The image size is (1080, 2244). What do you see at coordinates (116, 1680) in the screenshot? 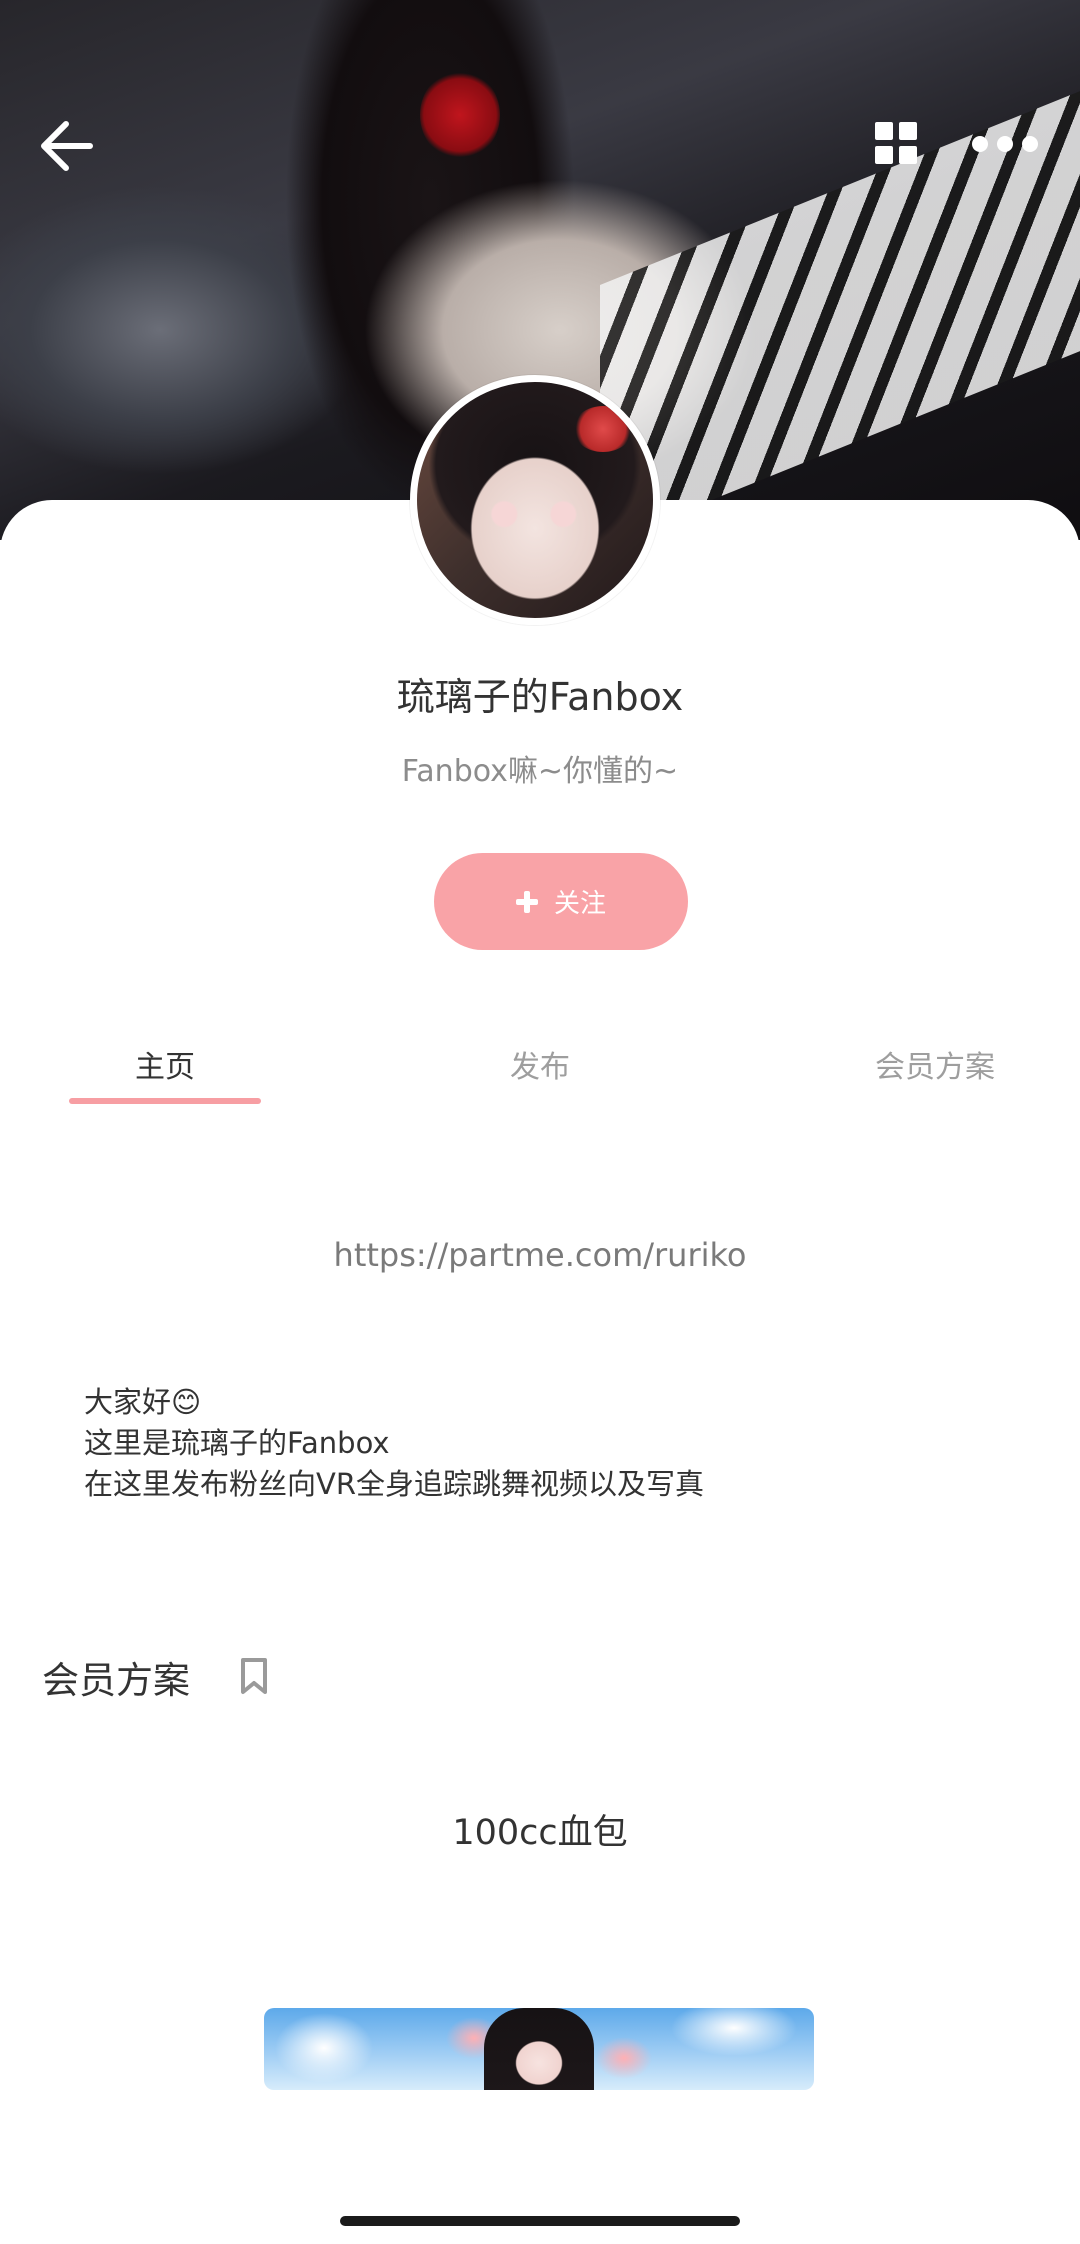
I see `plans-section-title: 会员方案` at bounding box center [116, 1680].